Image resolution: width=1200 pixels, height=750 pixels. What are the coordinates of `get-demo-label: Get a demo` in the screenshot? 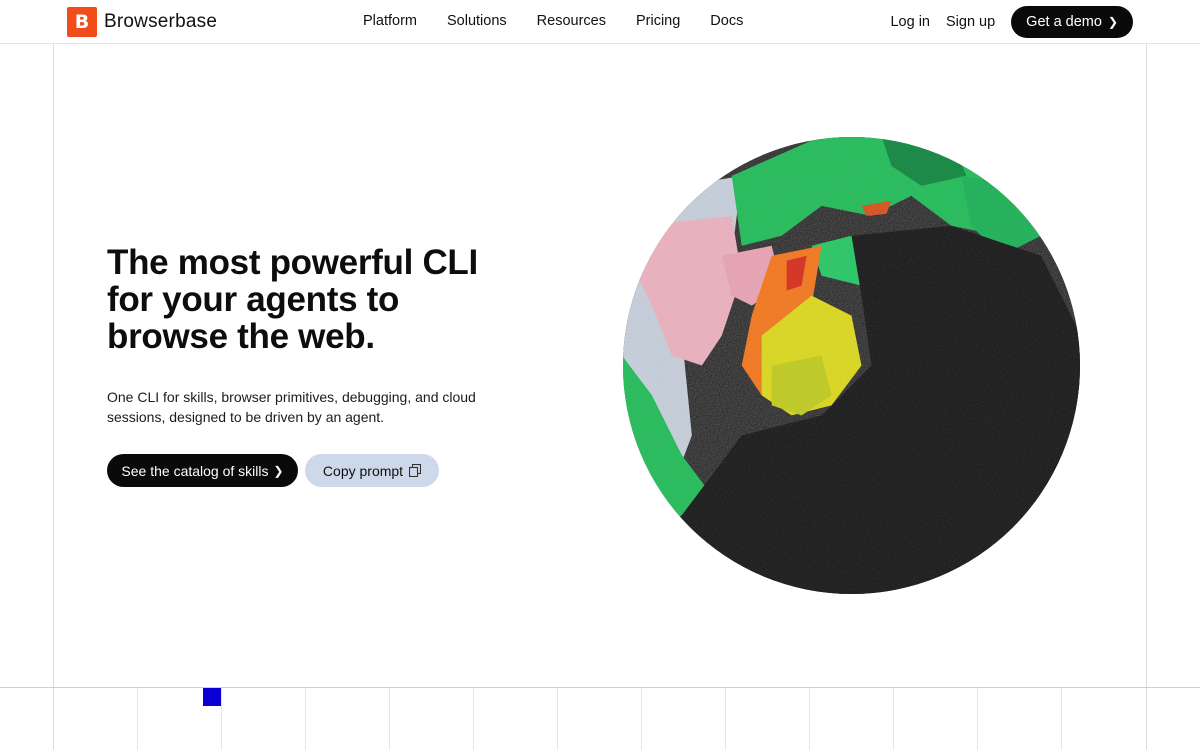 It's located at (1064, 22).